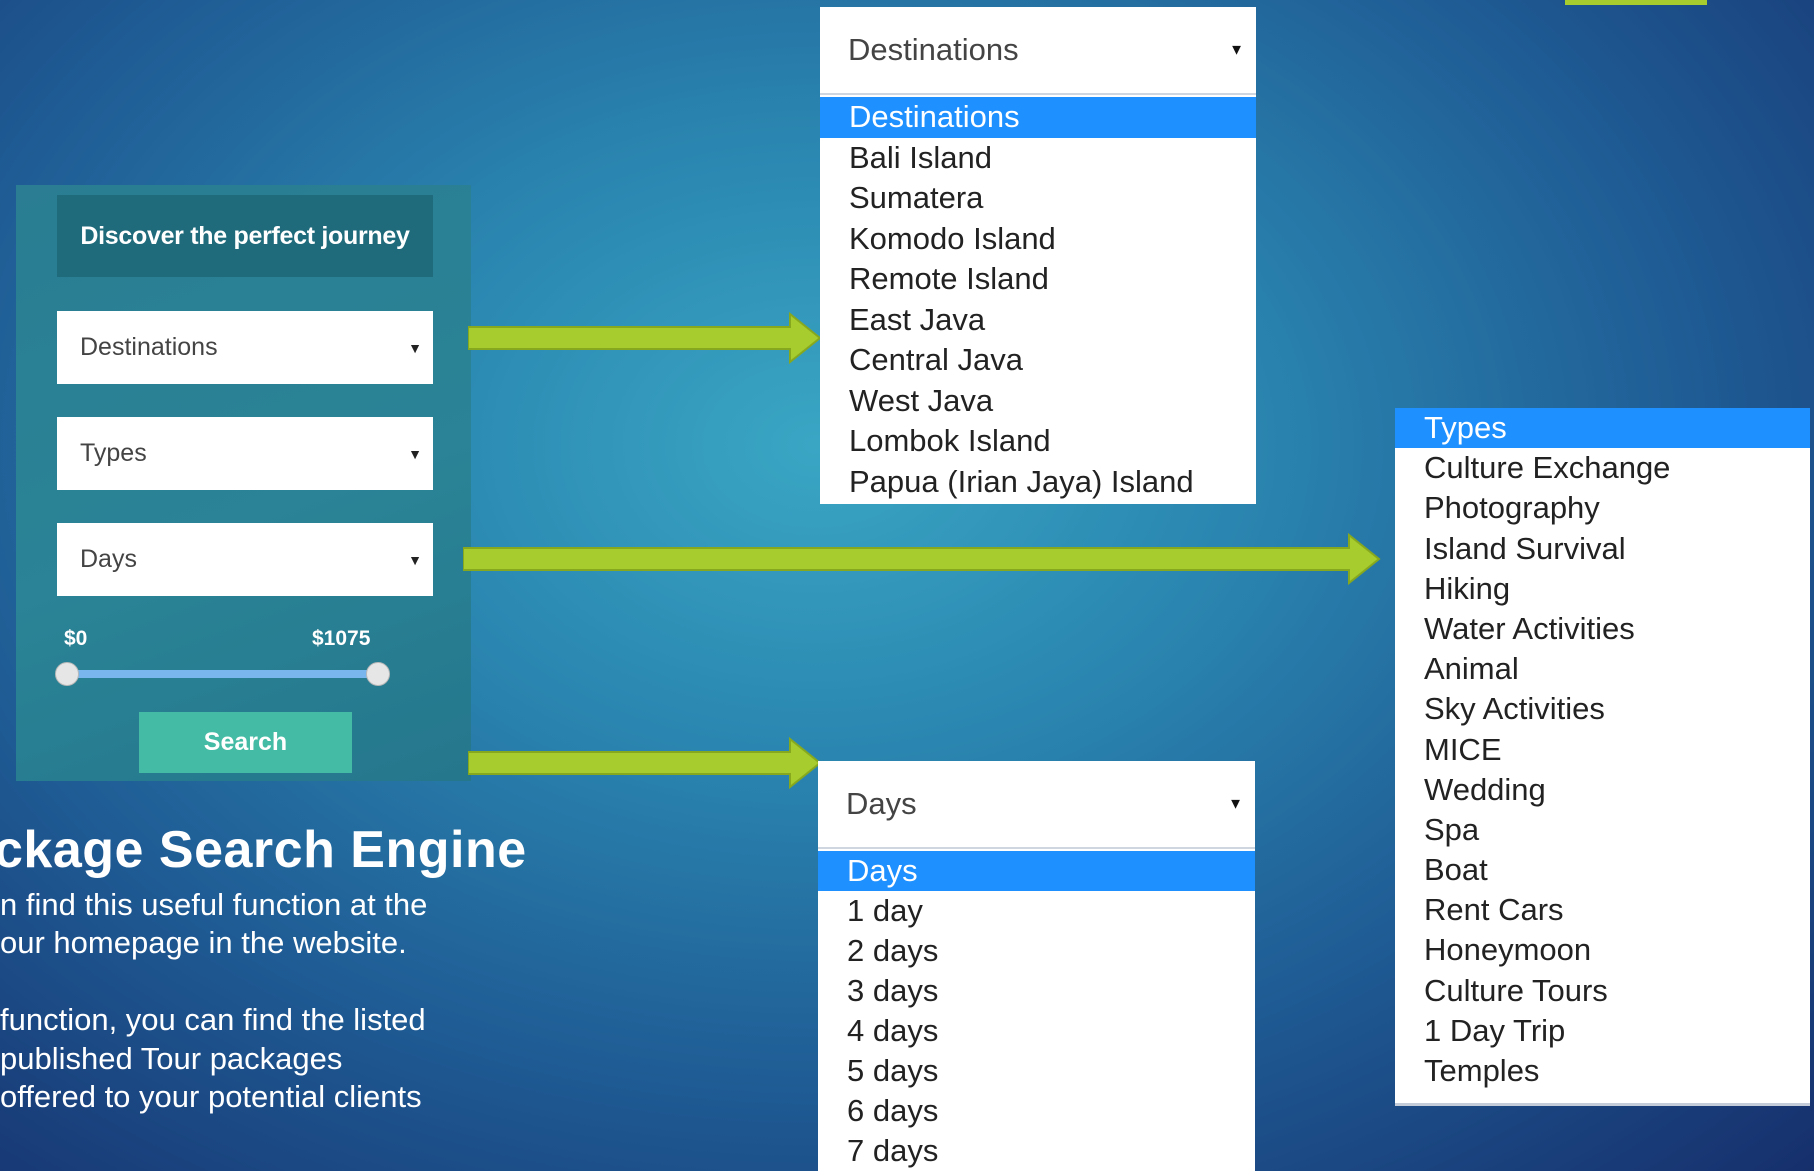 This screenshot has height=1171, width=1814. I want to click on widget-header: Discover the perfect journey, so click(245, 236).